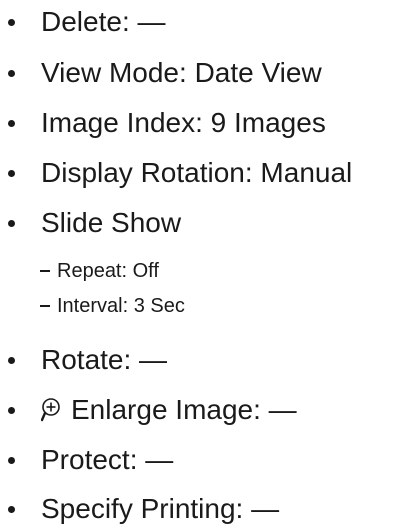  What do you see at coordinates (183, 122) in the screenshot?
I see `list-item-label: Image Index: 9 Images` at bounding box center [183, 122].